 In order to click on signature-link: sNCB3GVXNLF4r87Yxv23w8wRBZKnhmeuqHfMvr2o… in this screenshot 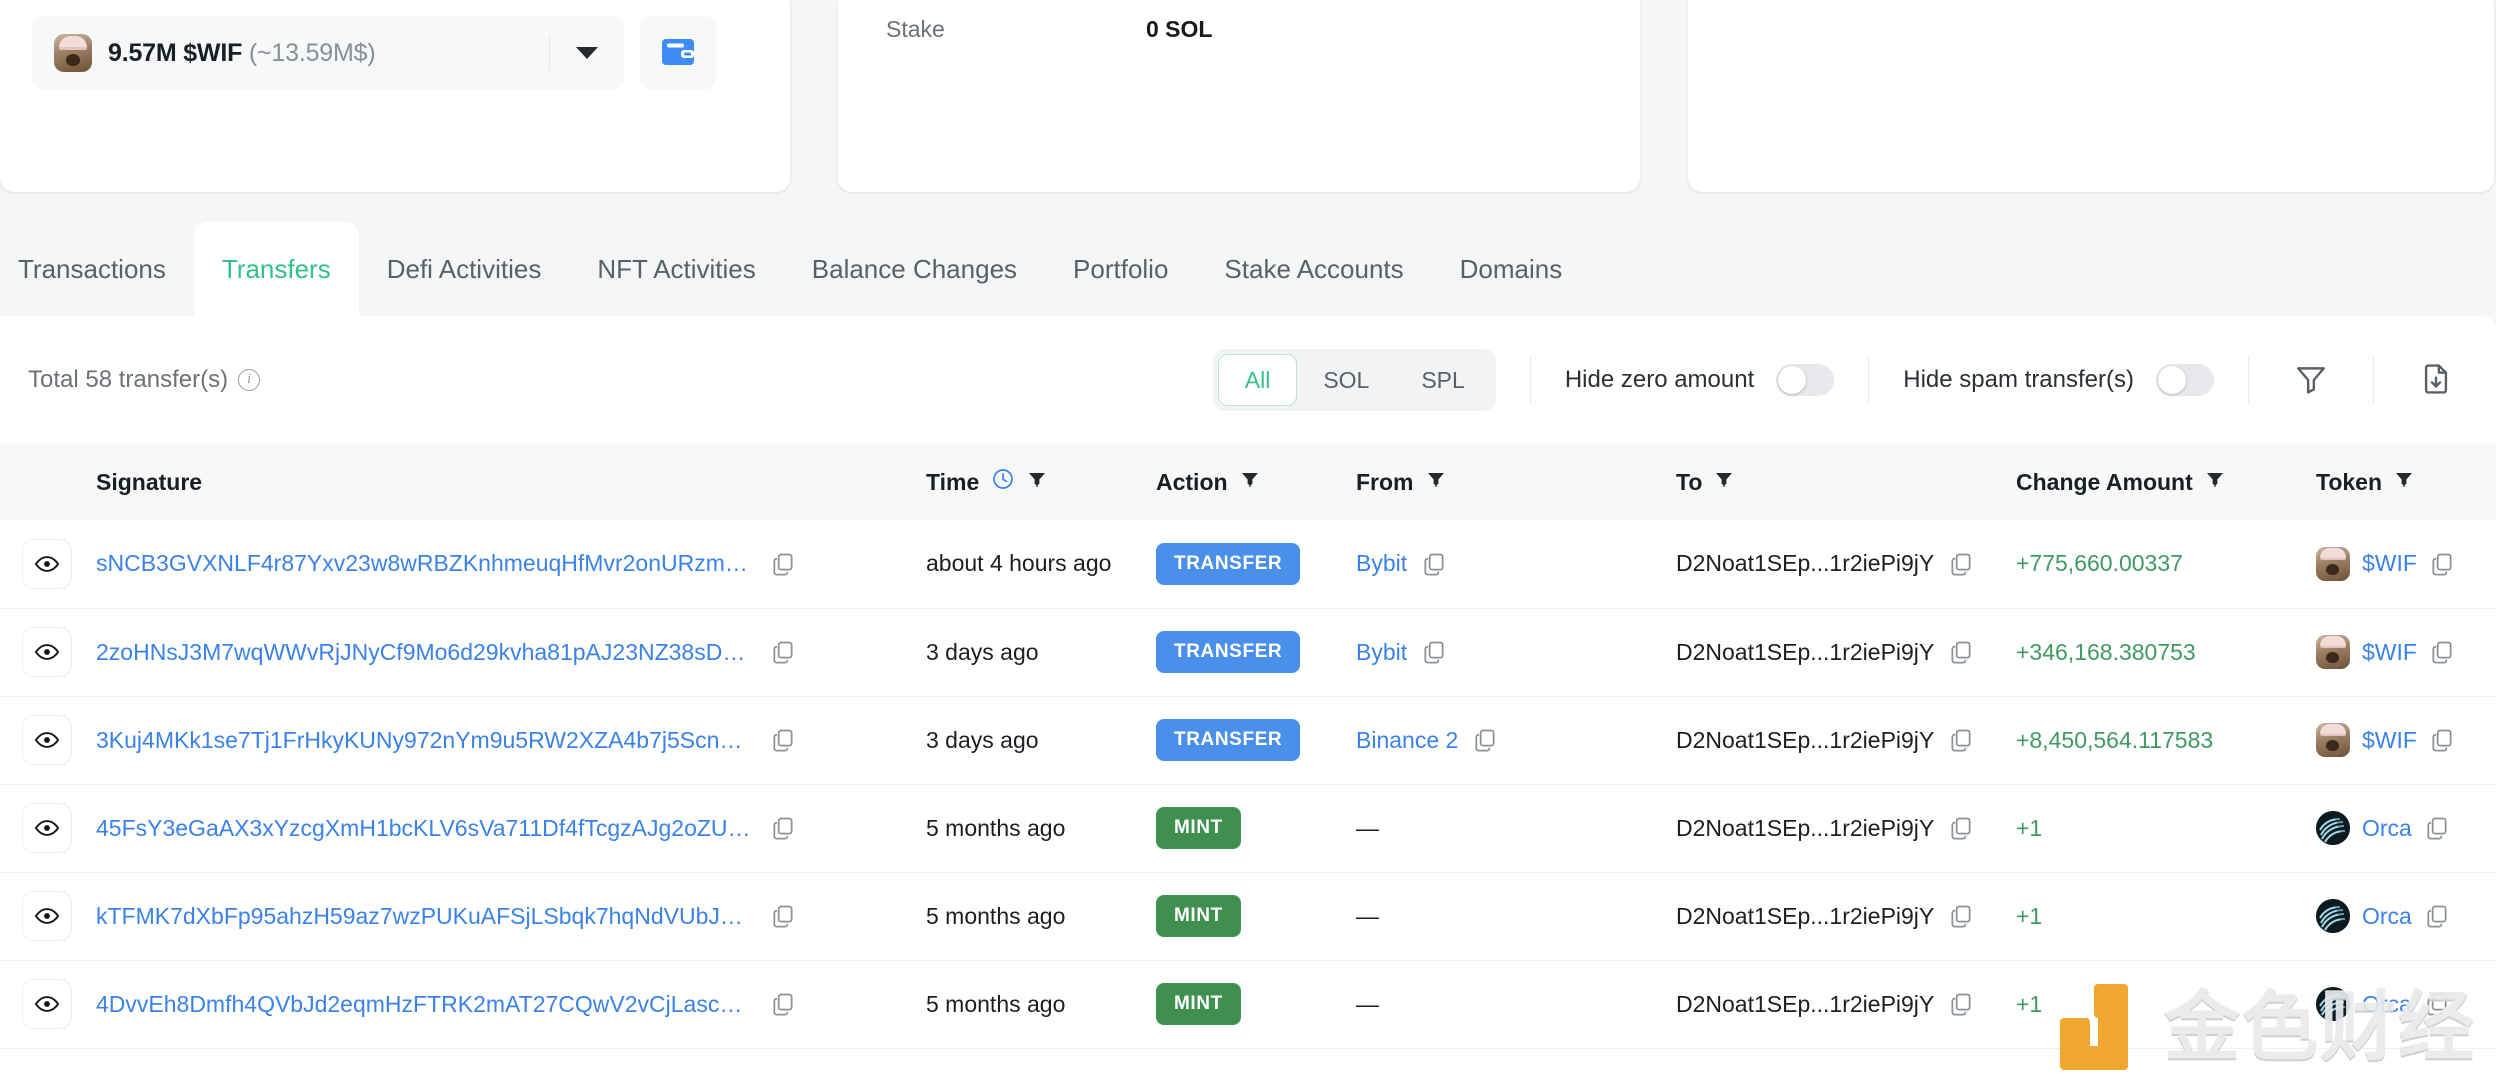, I will do `click(426, 563)`.